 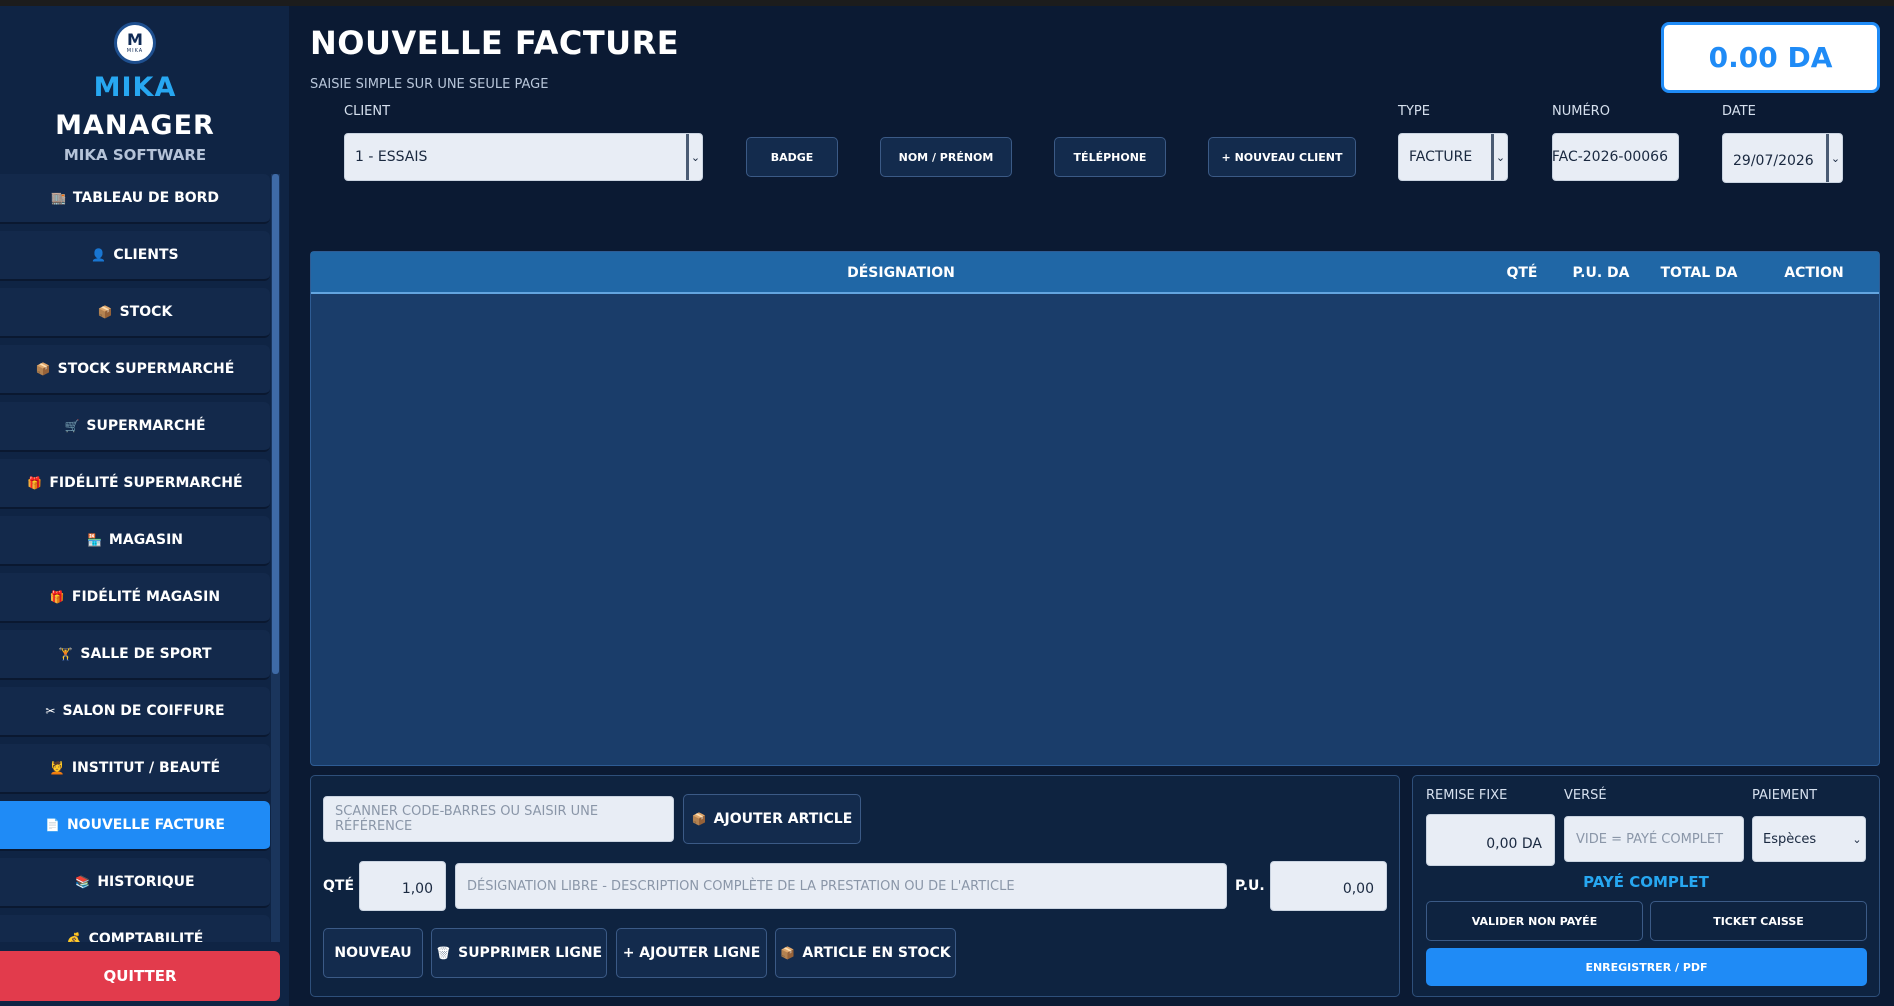 I want to click on page-subtitle: SAISIE SIMPLE SUR UNE SEULE PAGE, so click(x=429, y=84).